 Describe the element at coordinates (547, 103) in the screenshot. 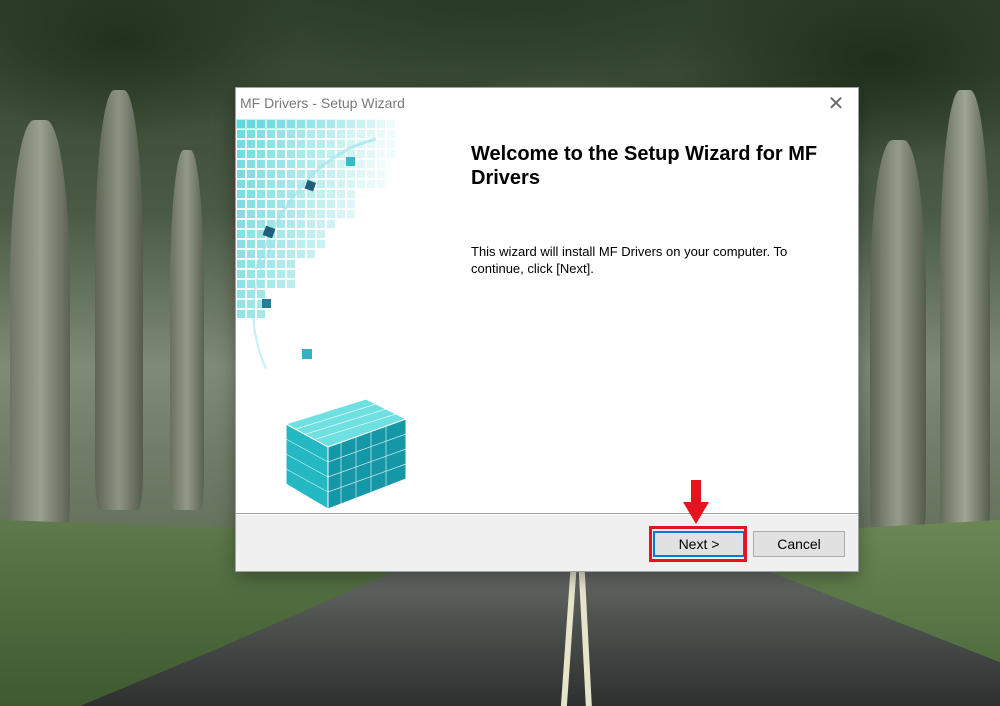

I see `title-bar: MF Drivers - Setup Wizard ✕` at that location.